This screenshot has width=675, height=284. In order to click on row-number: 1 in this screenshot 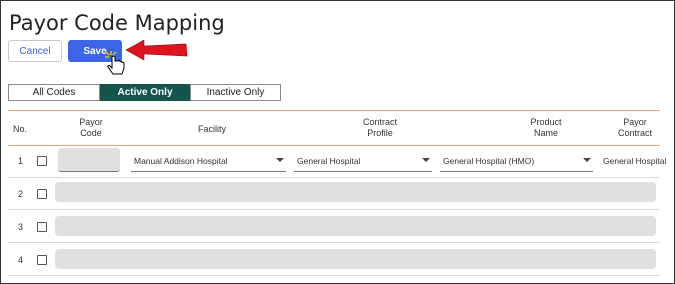, I will do `click(21, 161)`.